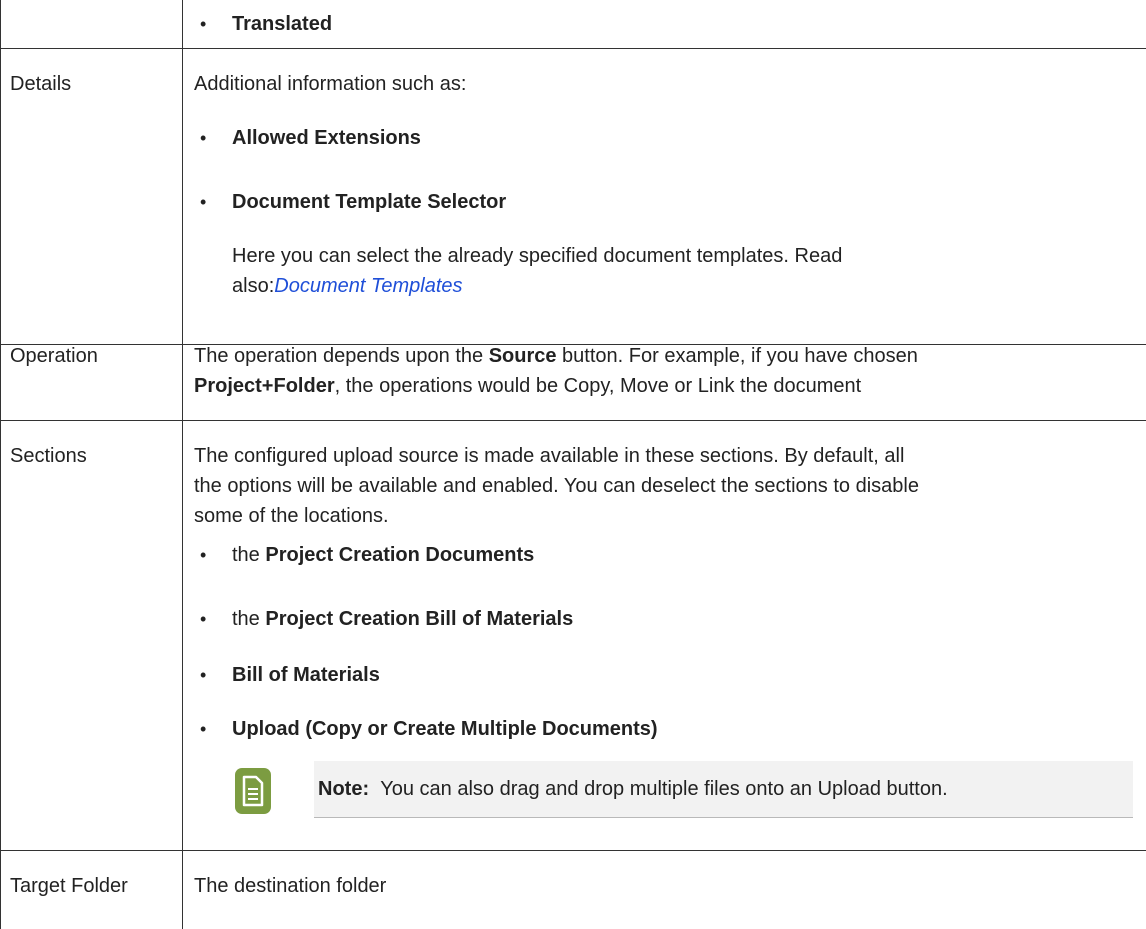  I want to click on details-intro: Additional information such as:, so click(330, 84).